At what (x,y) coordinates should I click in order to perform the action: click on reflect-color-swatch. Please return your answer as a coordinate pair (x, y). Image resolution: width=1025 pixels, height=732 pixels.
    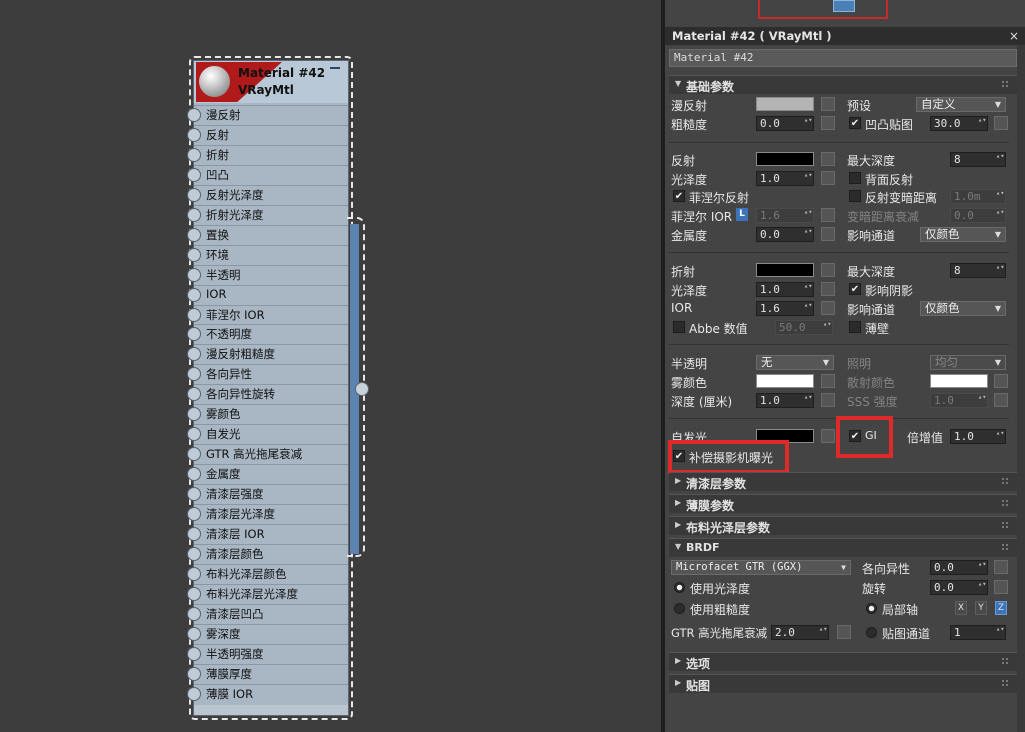
    Looking at the image, I should click on (785, 159).